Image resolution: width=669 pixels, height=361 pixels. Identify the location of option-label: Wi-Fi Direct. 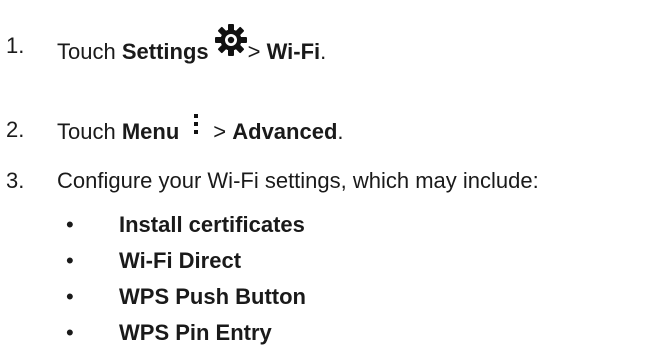
(180, 260).